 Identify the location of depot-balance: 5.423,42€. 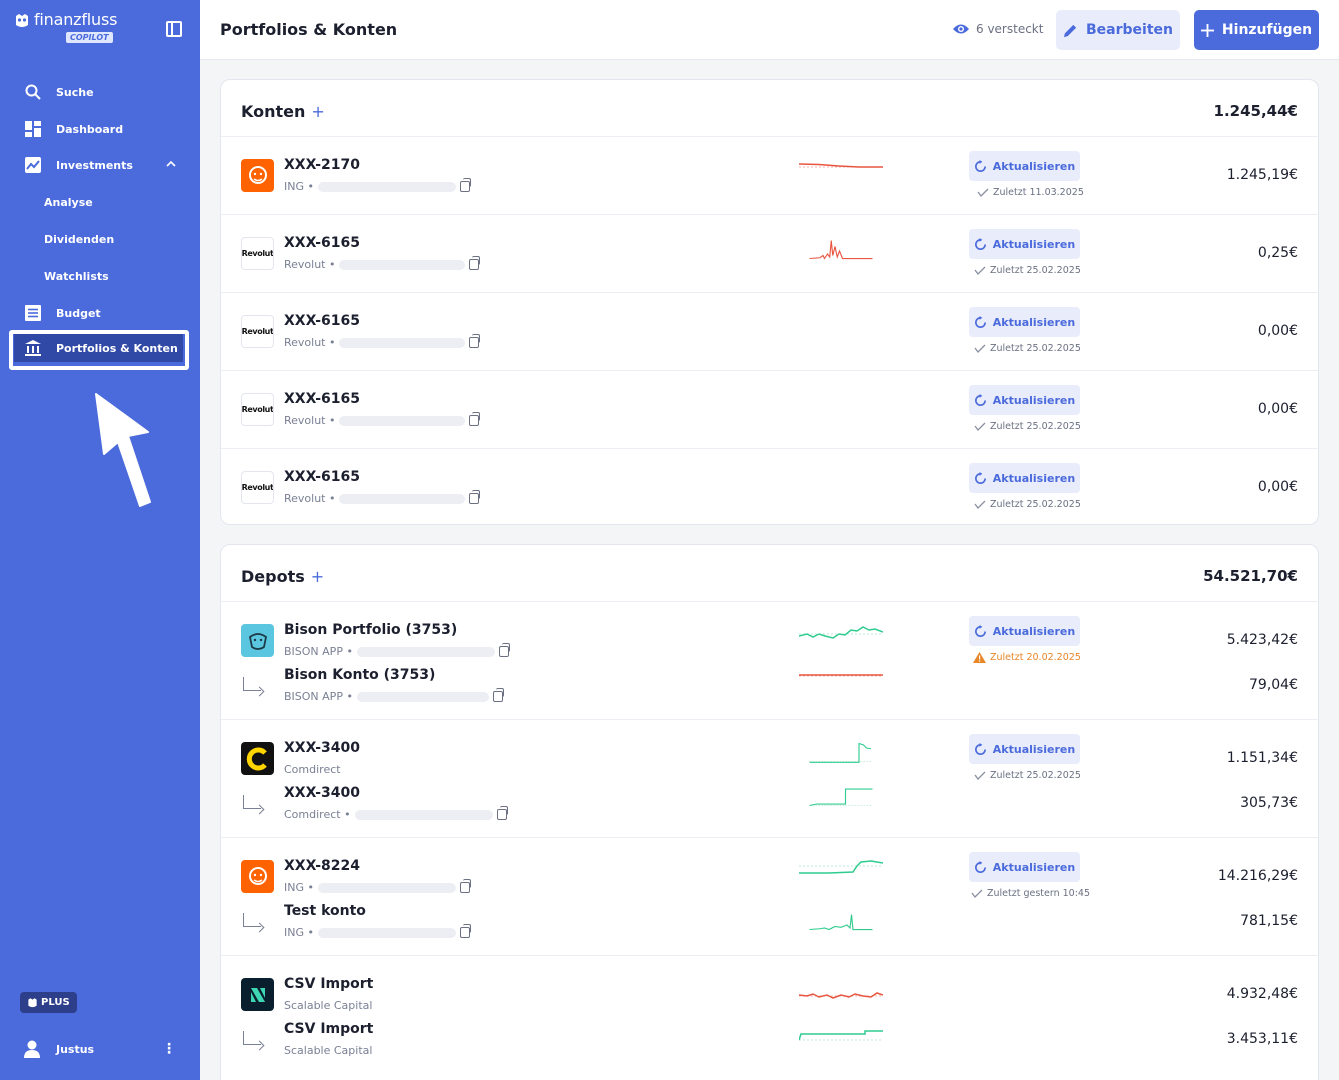
(1262, 640).